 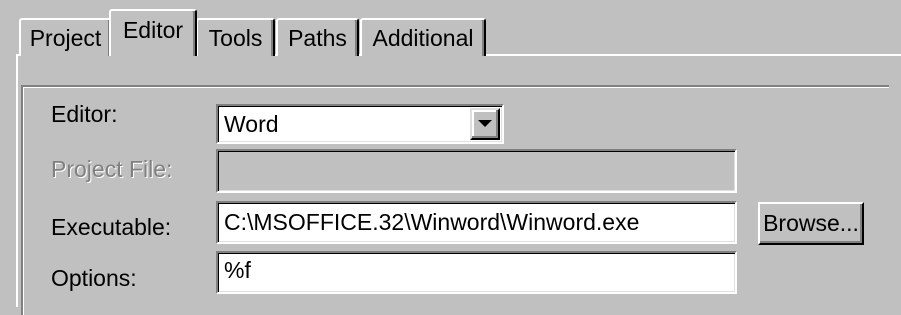 I want to click on executable-field: C:\MSOFFICE.32\Winword\Winword.exe, so click(x=476, y=222).